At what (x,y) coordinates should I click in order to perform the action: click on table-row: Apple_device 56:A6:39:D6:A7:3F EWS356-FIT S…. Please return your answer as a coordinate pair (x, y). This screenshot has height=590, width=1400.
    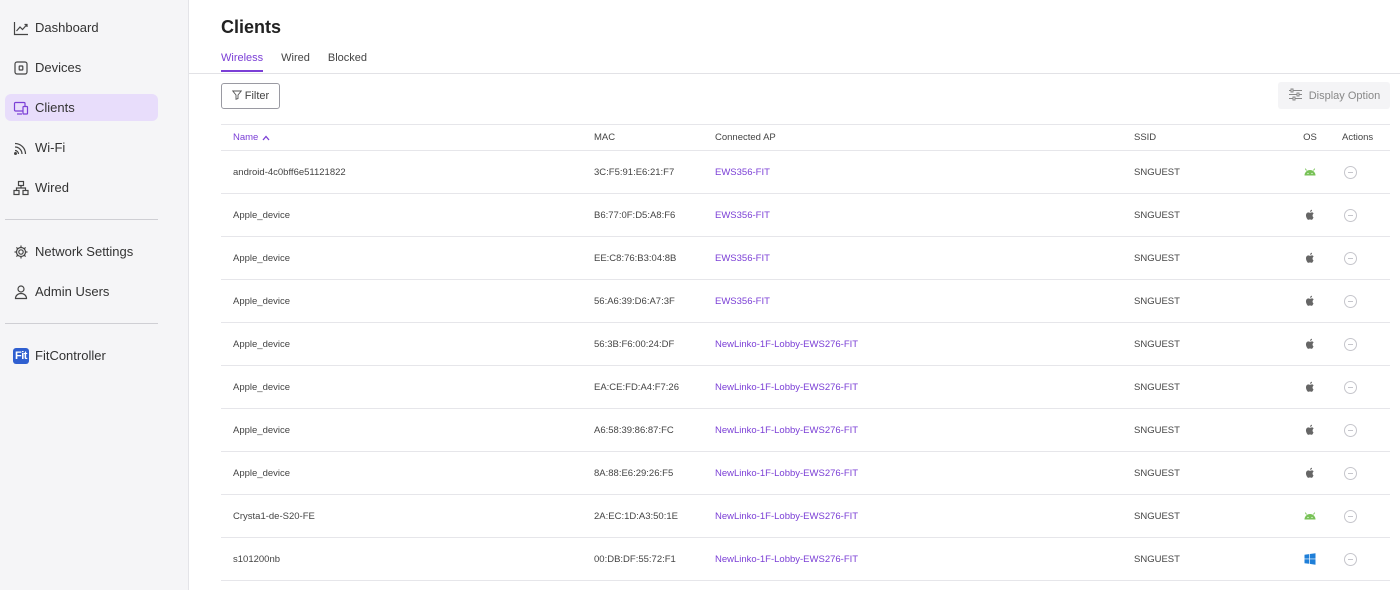
    Looking at the image, I should click on (805, 301).